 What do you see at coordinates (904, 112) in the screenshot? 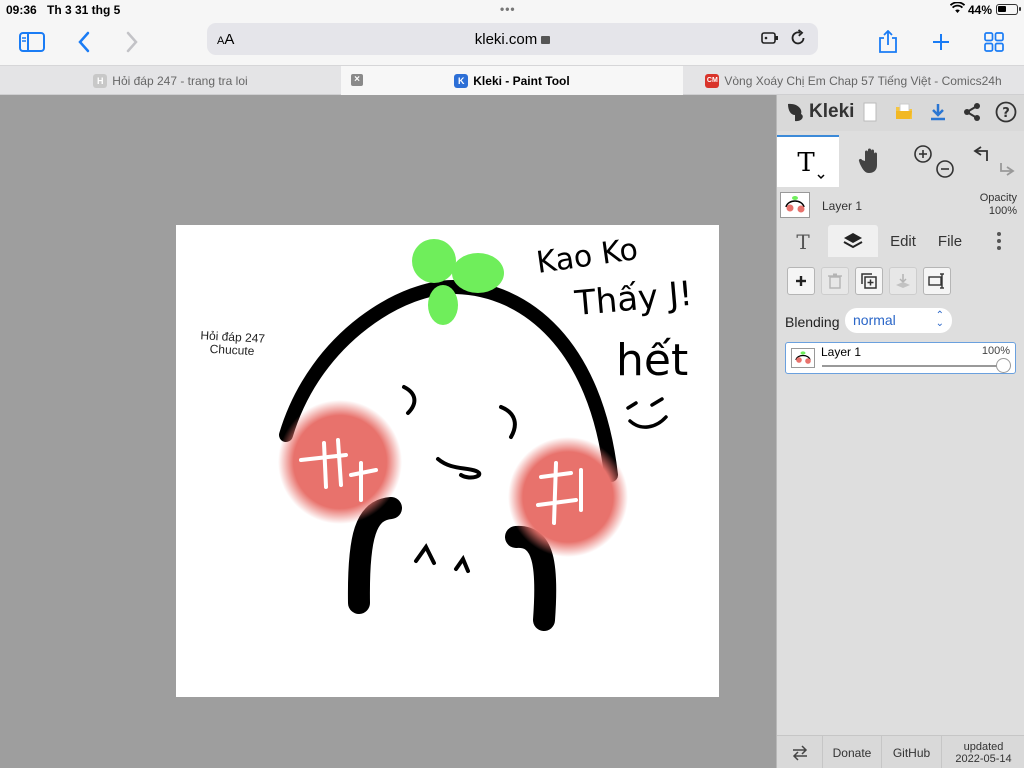
I see `open-folder-icon` at bounding box center [904, 112].